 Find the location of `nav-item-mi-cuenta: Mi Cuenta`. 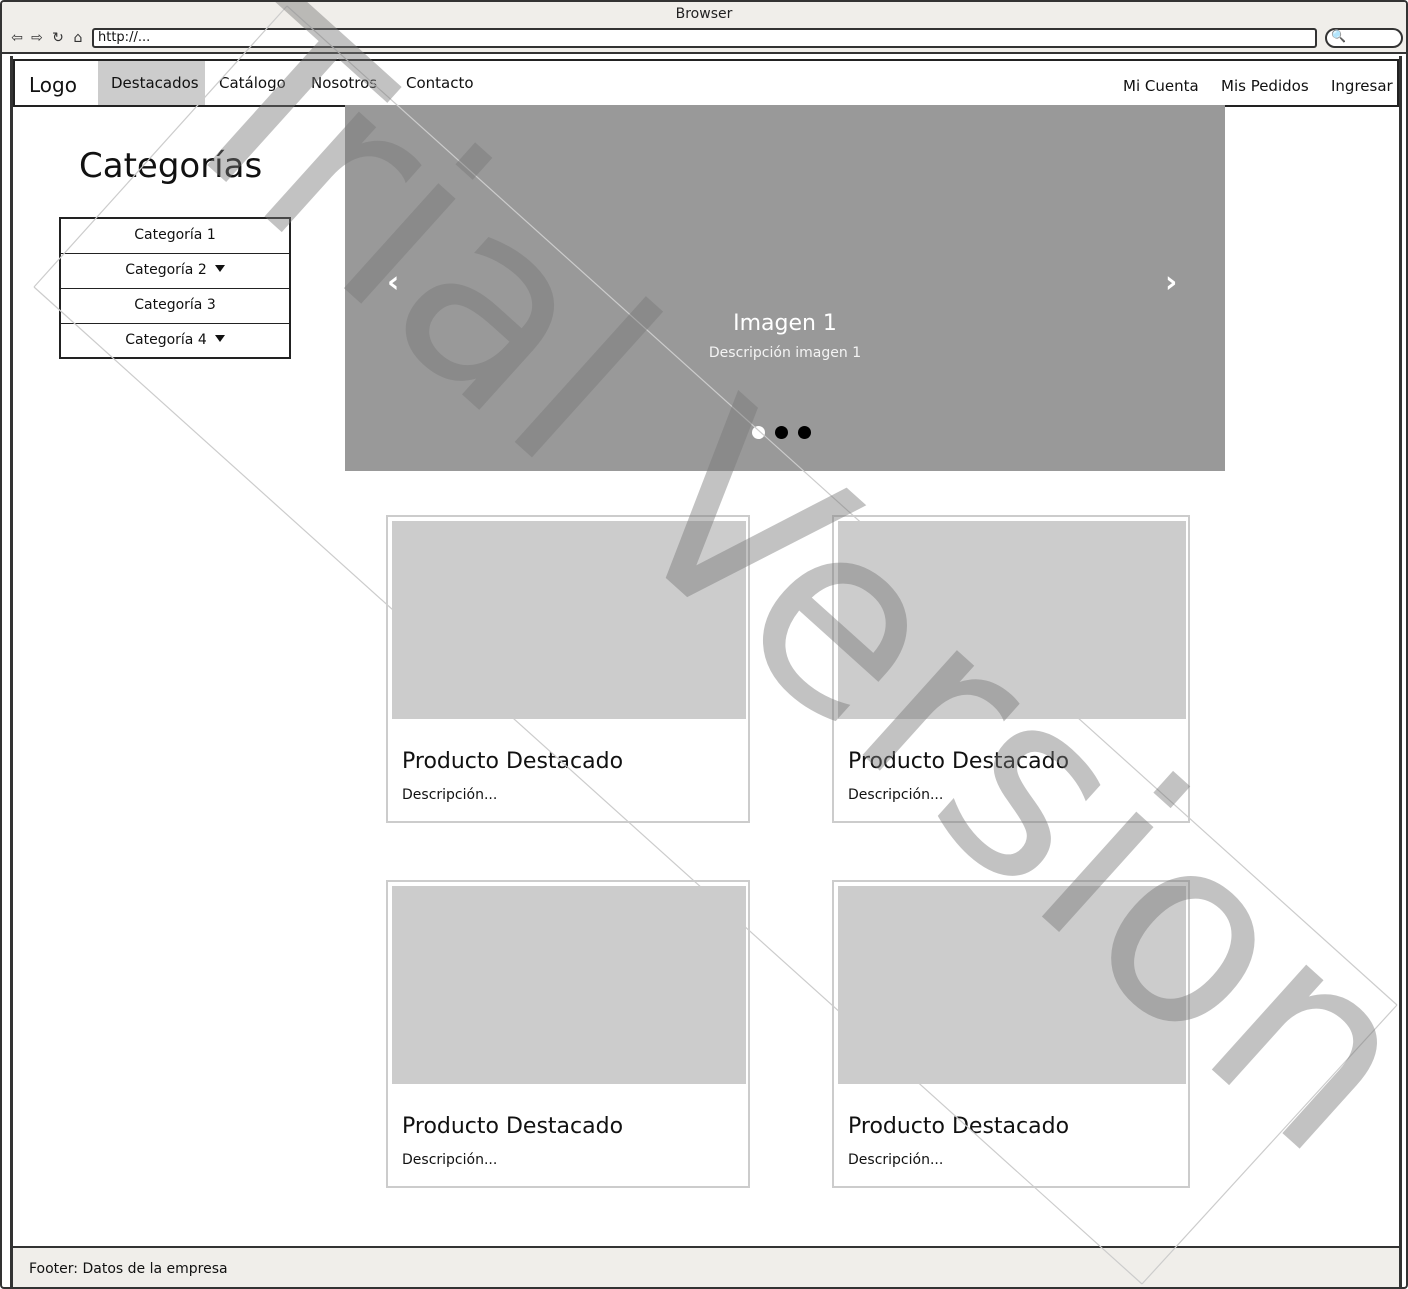

nav-item-mi-cuenta: Mi Cuenta is located at coordinates (1161, 83).